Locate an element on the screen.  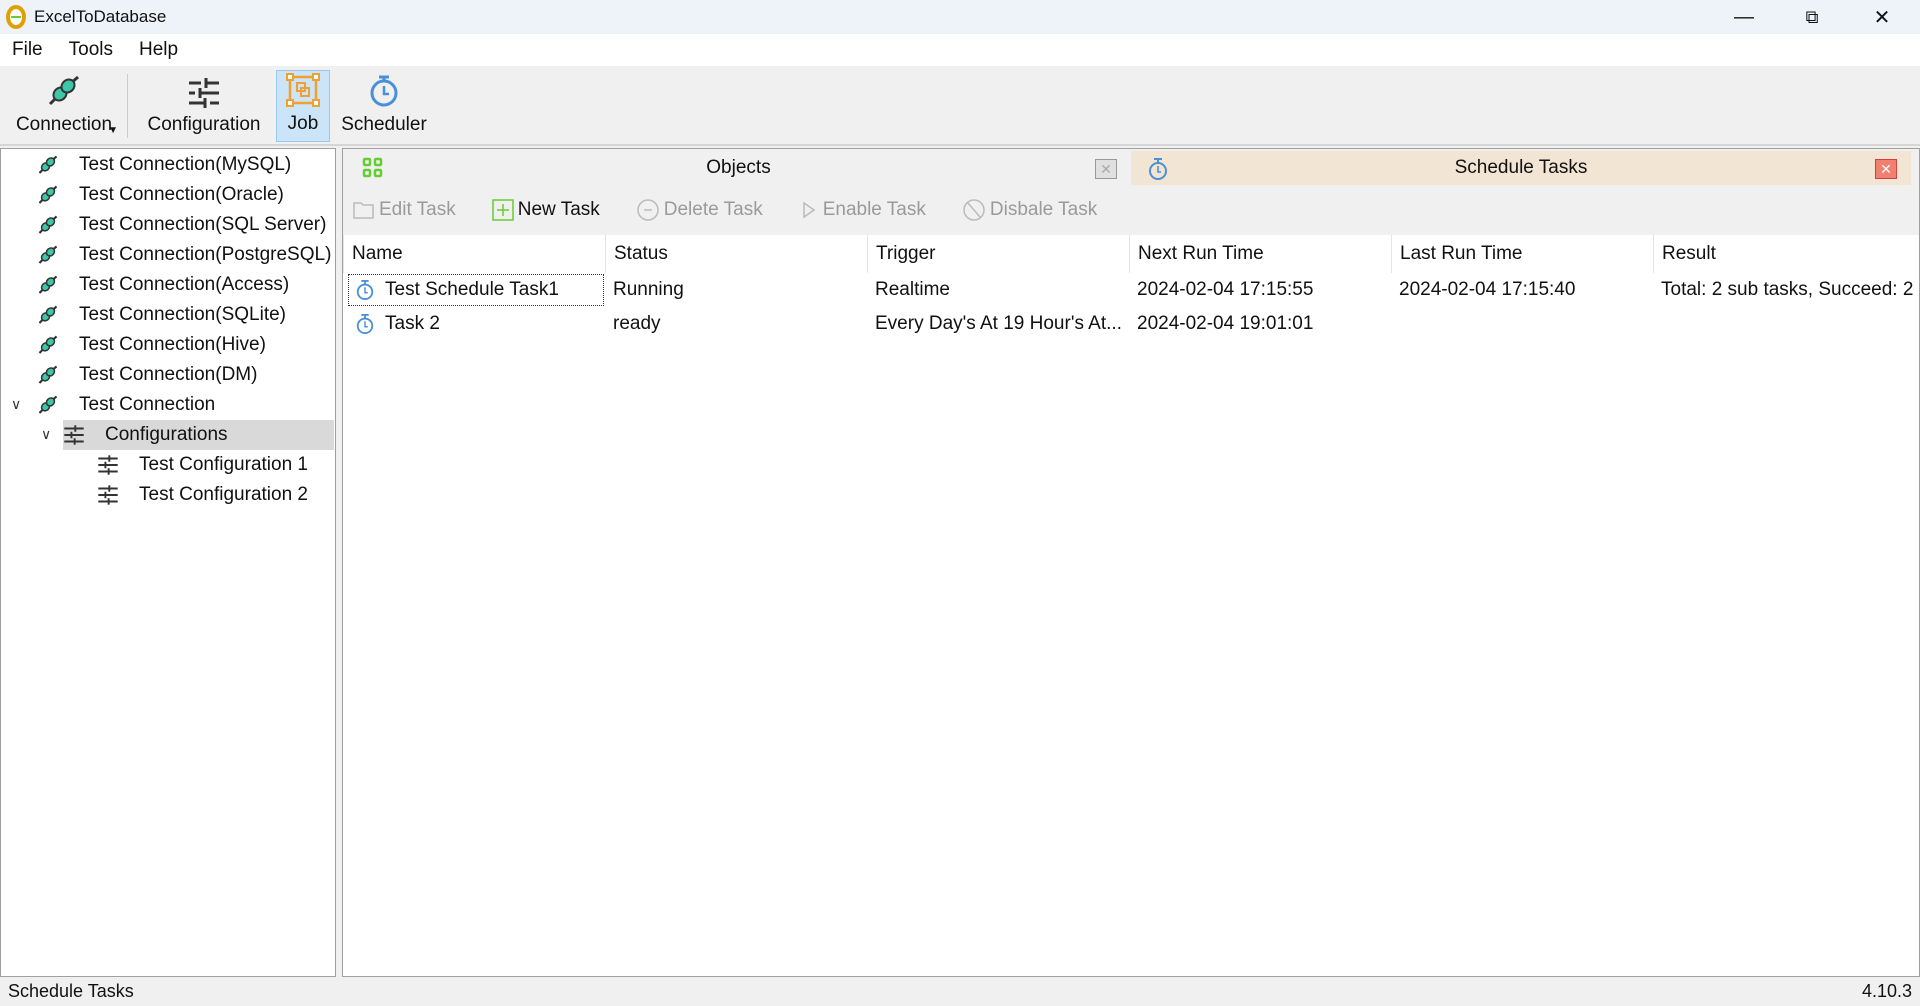
new-task-button: New Task is located at coordinates (546, 210).